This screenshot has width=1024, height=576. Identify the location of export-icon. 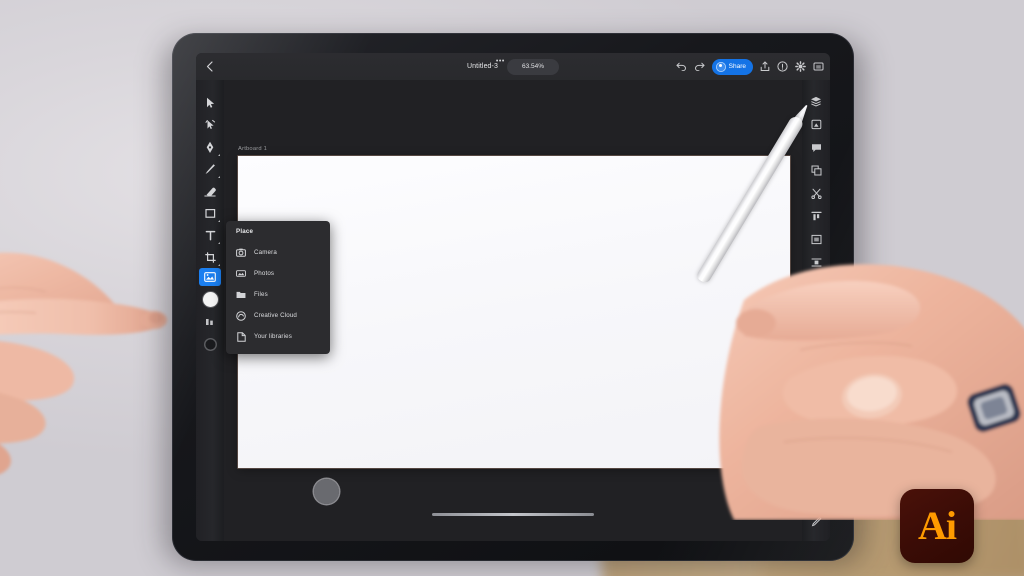
(765, 66).